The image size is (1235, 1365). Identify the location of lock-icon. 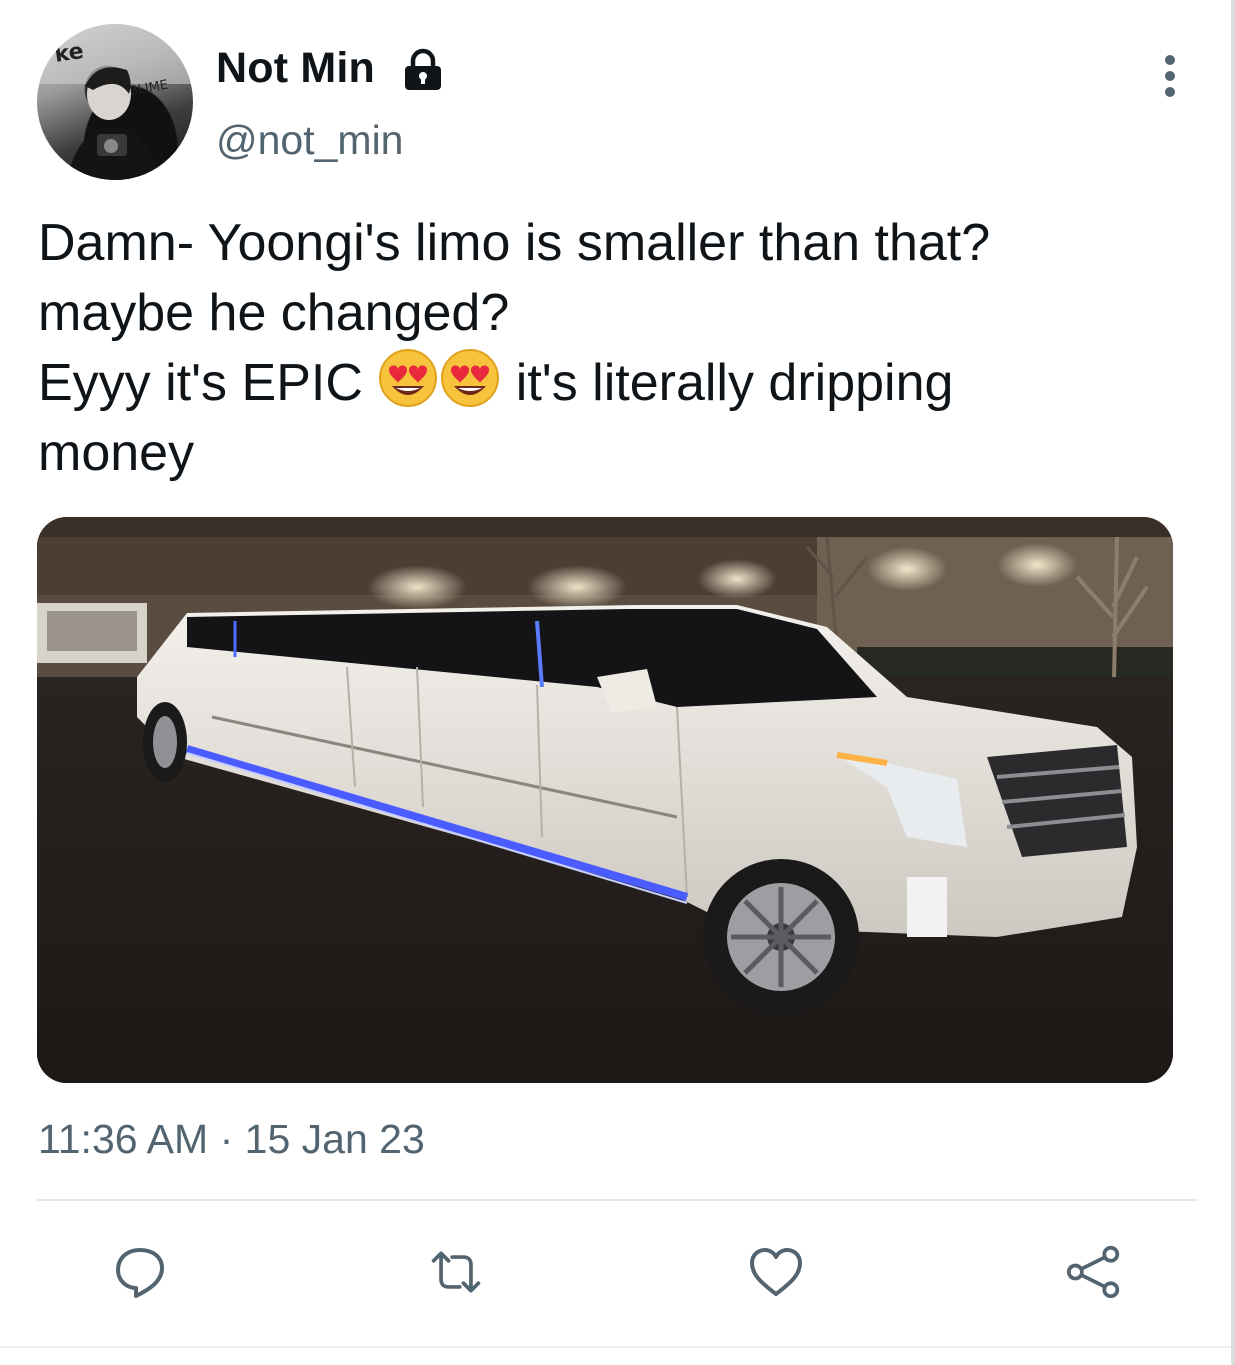
(423, 69).